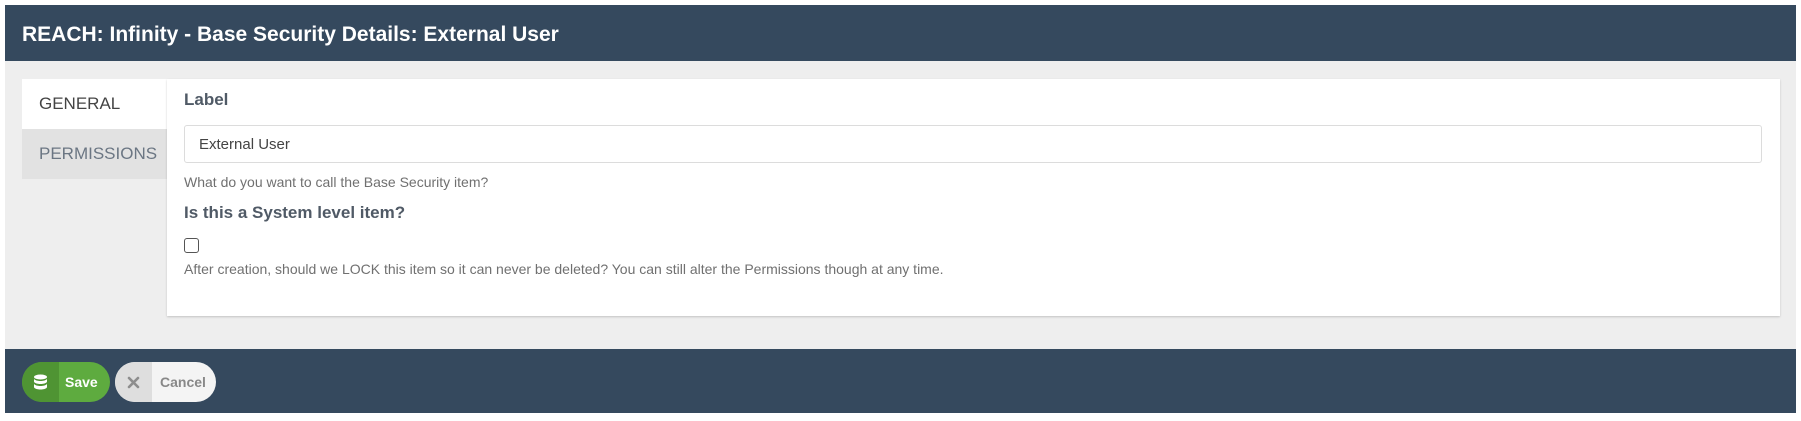 Image resolution: width=1801 pixels, height=421 pixels. What do you see at coordinates (973, 144) in the screenshot?
I see `label-input` at bounding box center [973, 144].